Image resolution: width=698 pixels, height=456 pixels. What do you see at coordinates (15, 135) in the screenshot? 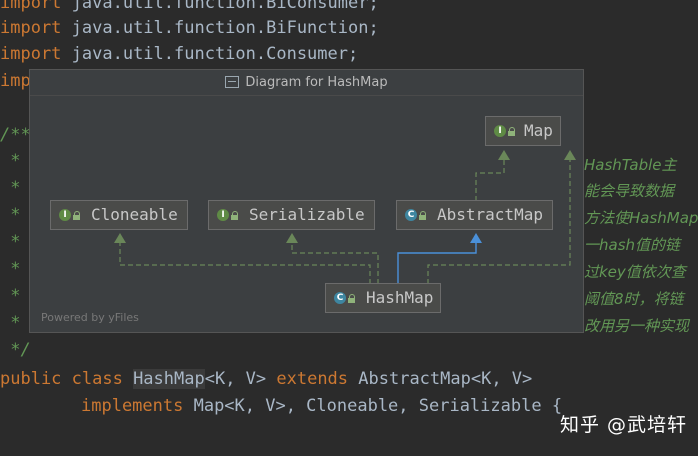
I see `code-line-comment-start: /**` at bounding box center [15, 135].